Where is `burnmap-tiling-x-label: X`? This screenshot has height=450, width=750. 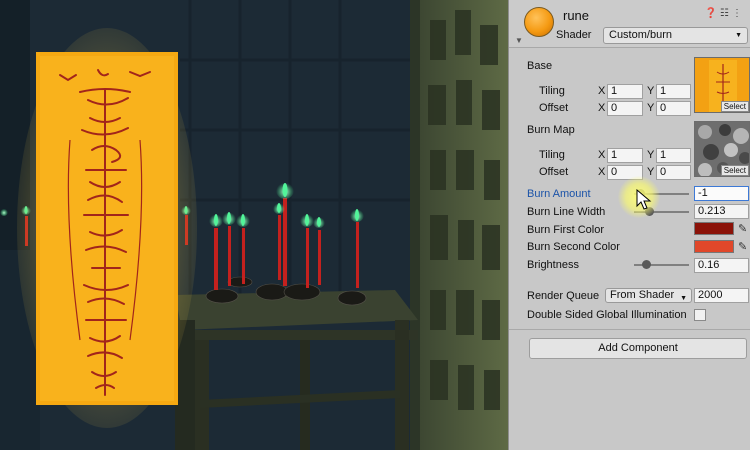 burnmap-tiling-x-label: X is located at coordinates (602, 155).